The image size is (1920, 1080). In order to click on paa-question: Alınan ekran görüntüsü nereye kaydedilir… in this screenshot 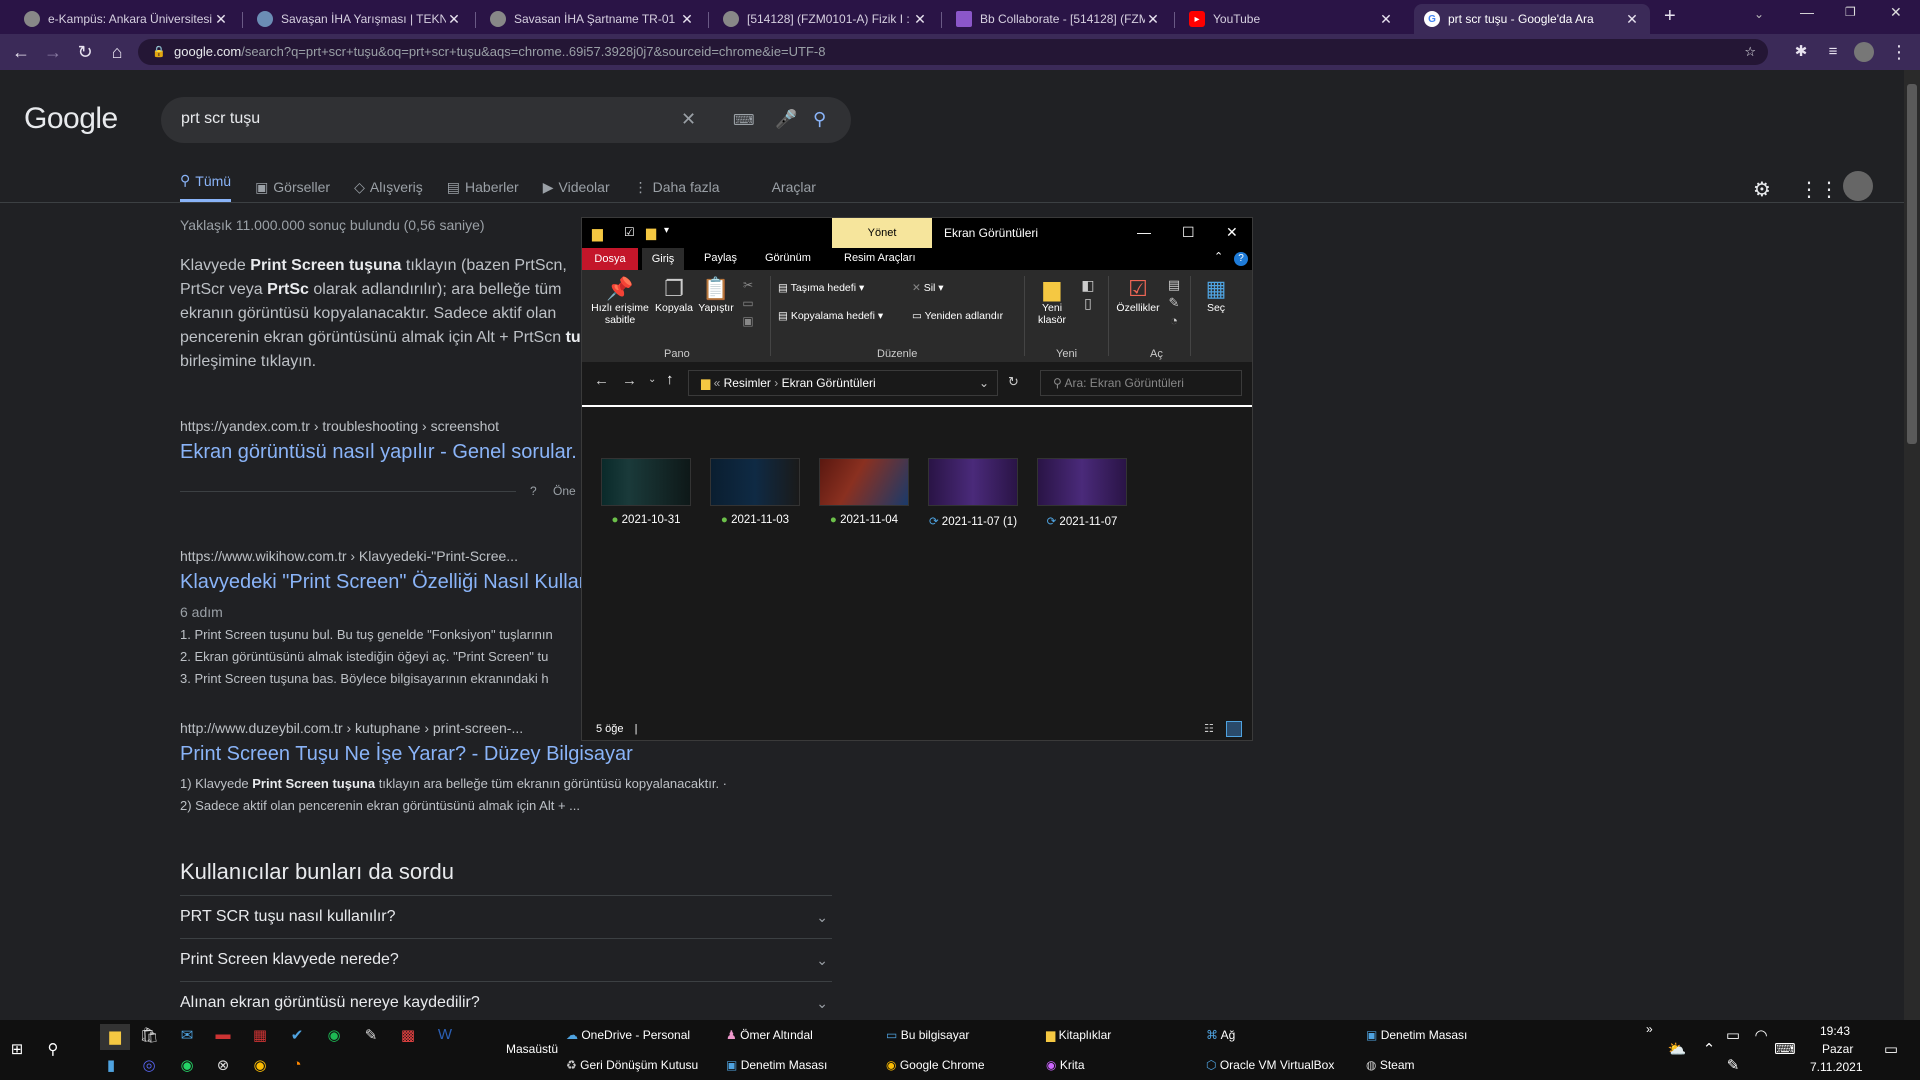, I will do `click(506, 1002)`.